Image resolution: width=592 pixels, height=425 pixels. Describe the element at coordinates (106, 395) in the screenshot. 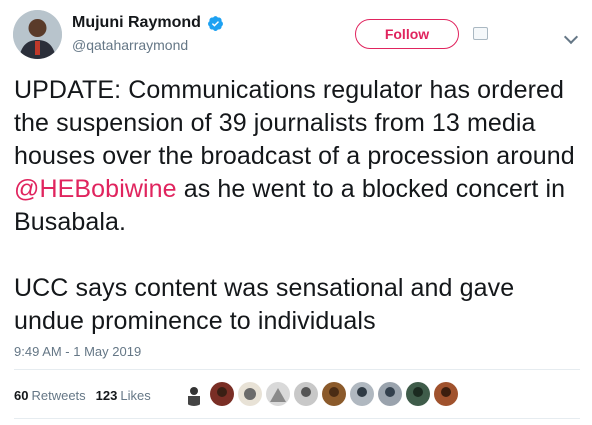

I see `likes-count: 123` at that location.